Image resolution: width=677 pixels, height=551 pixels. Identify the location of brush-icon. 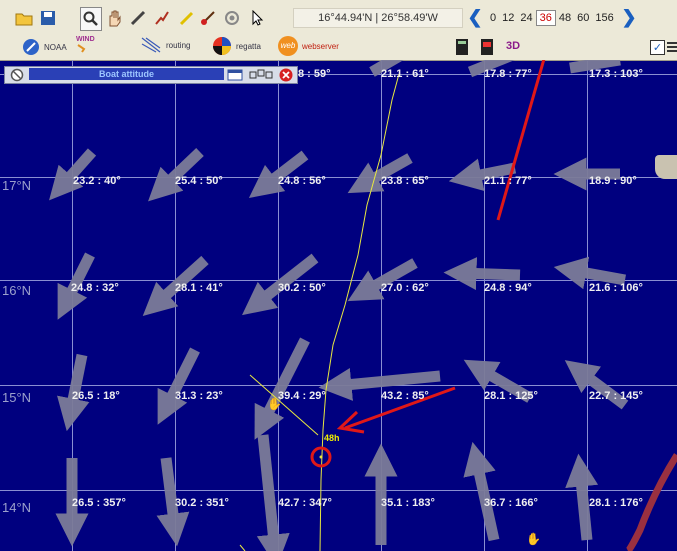
(208, 18).